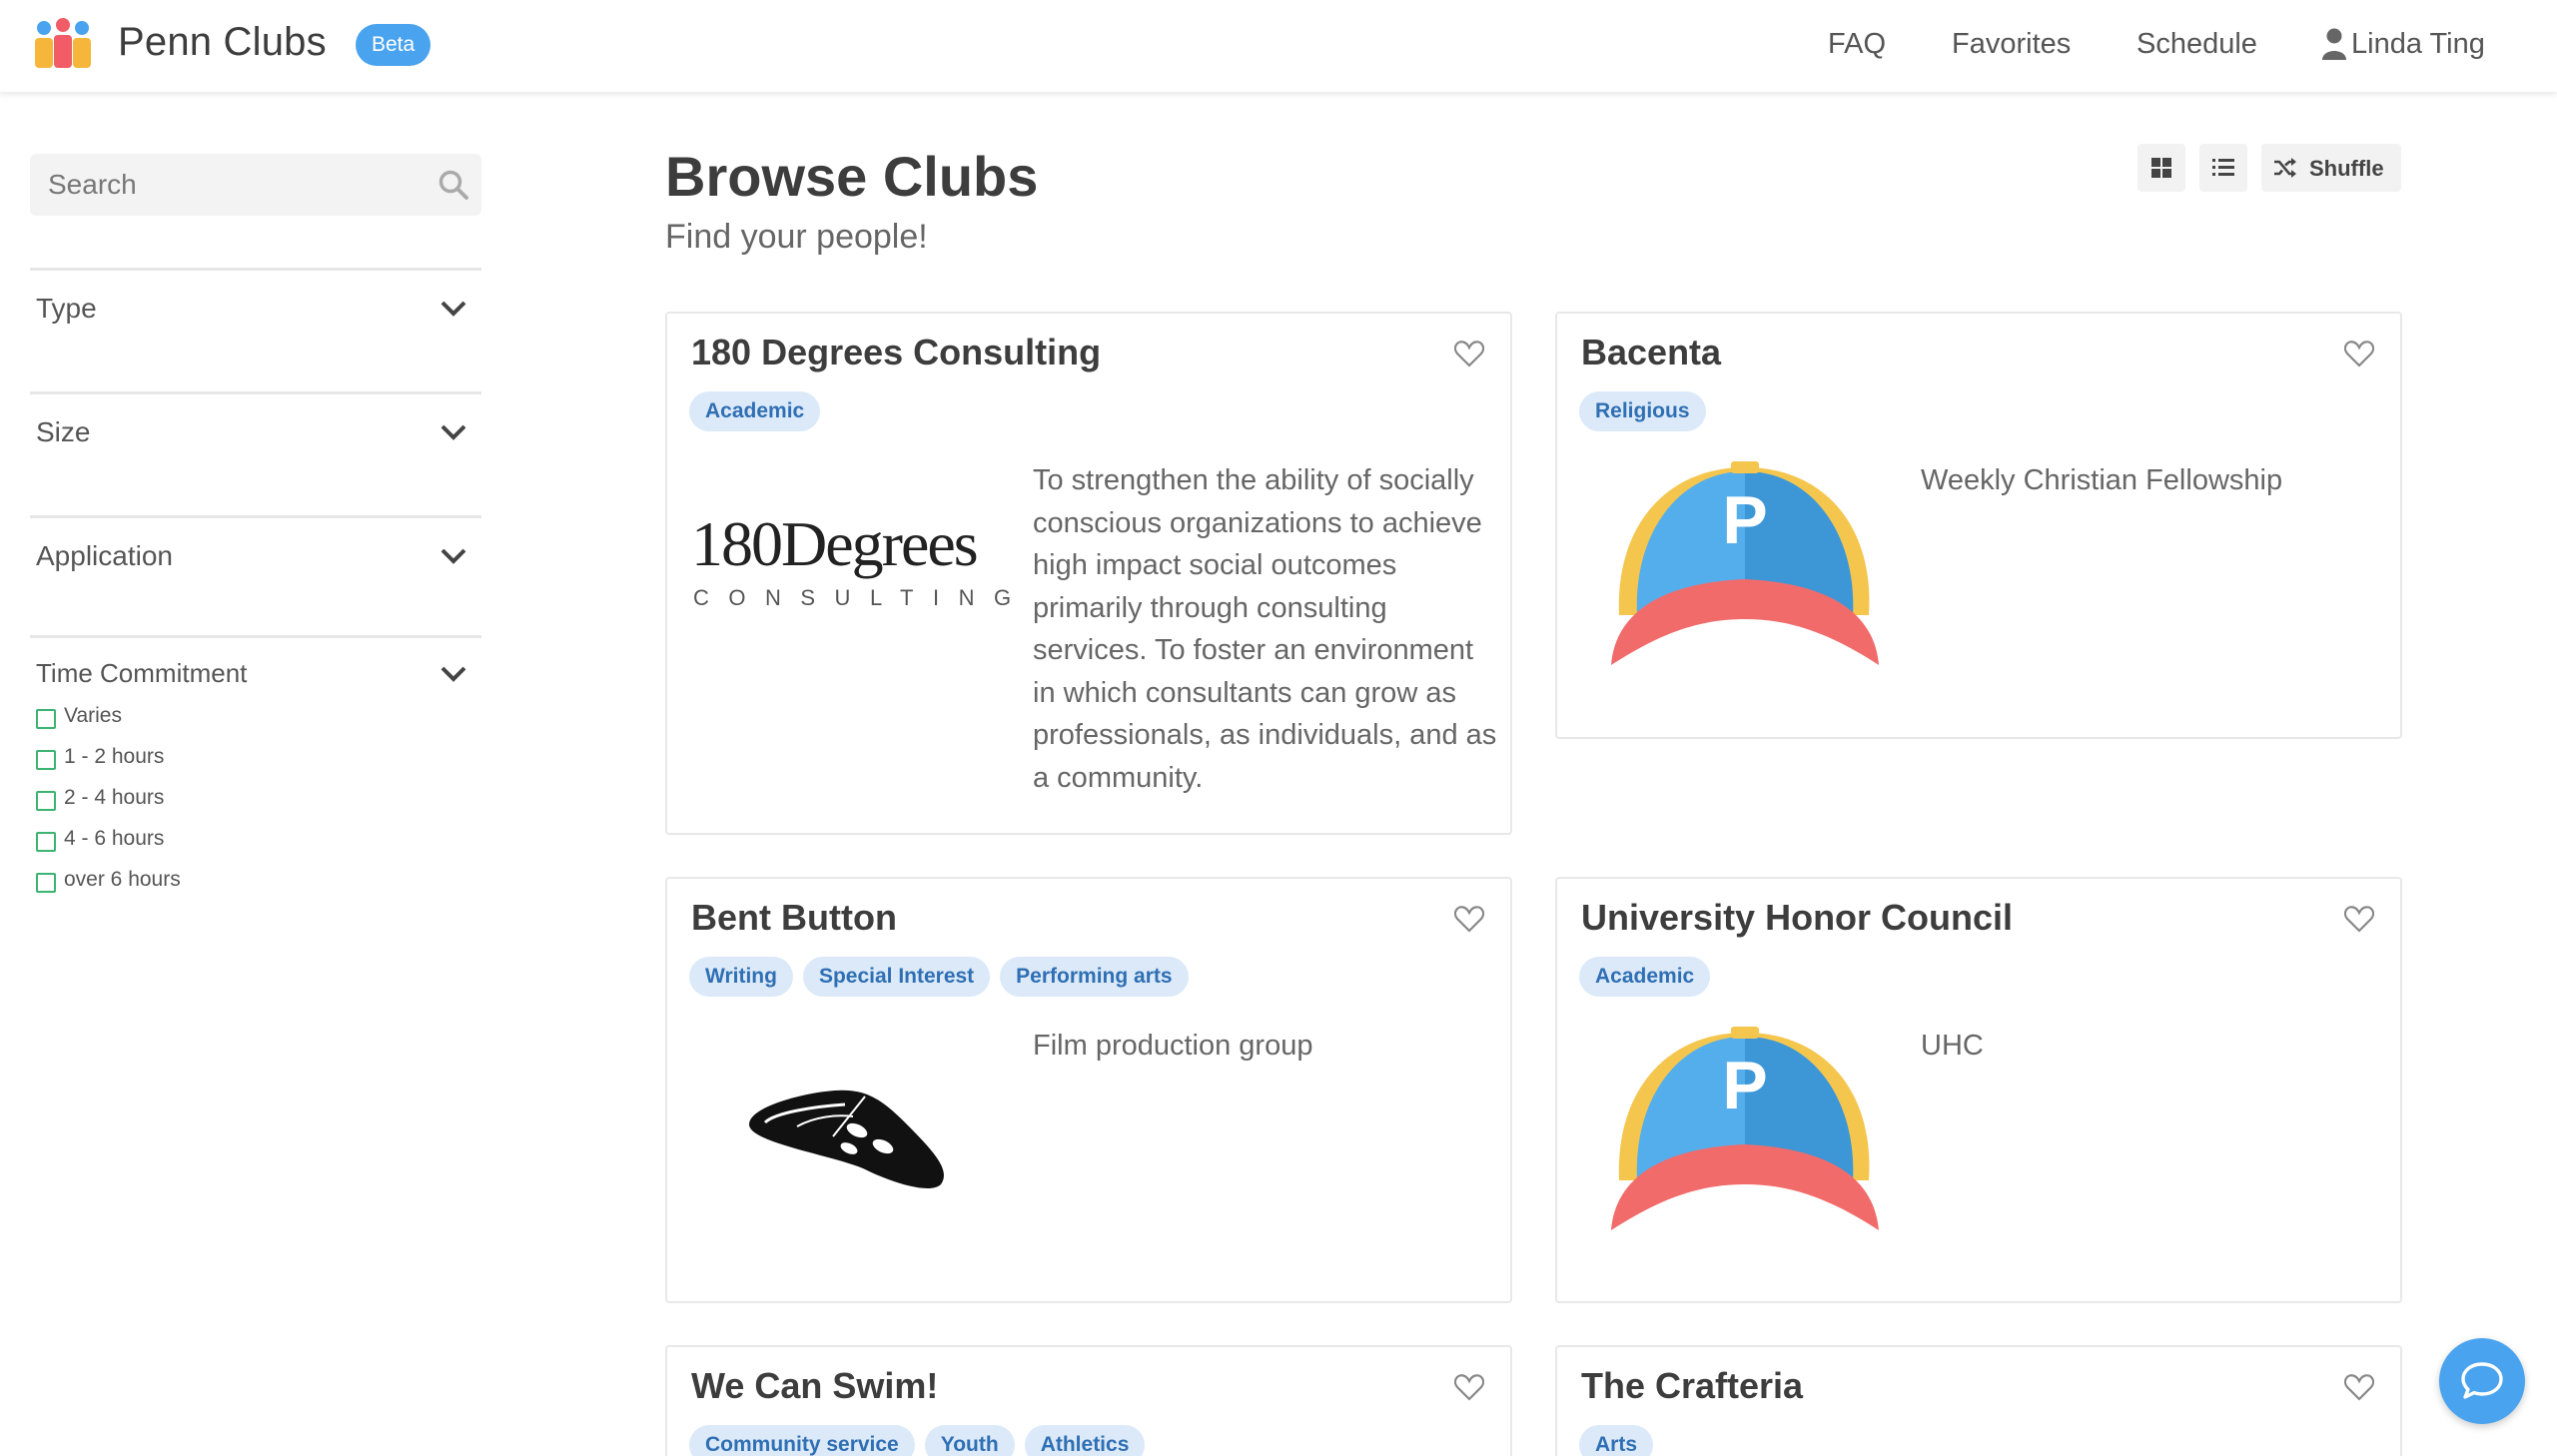  Describe the element at coordinates (66, 309) in the screenshot. I see `filter-title: Type` at that location.